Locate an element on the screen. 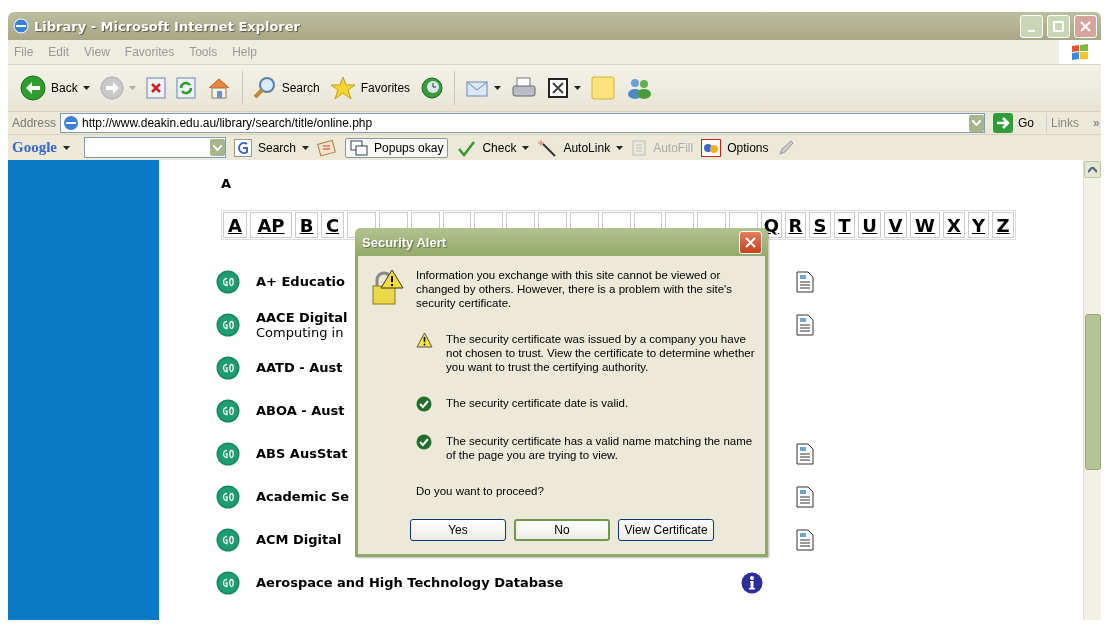 The image size is (1109, 632). check-button-label: Check is located at coordinates (499, 147).